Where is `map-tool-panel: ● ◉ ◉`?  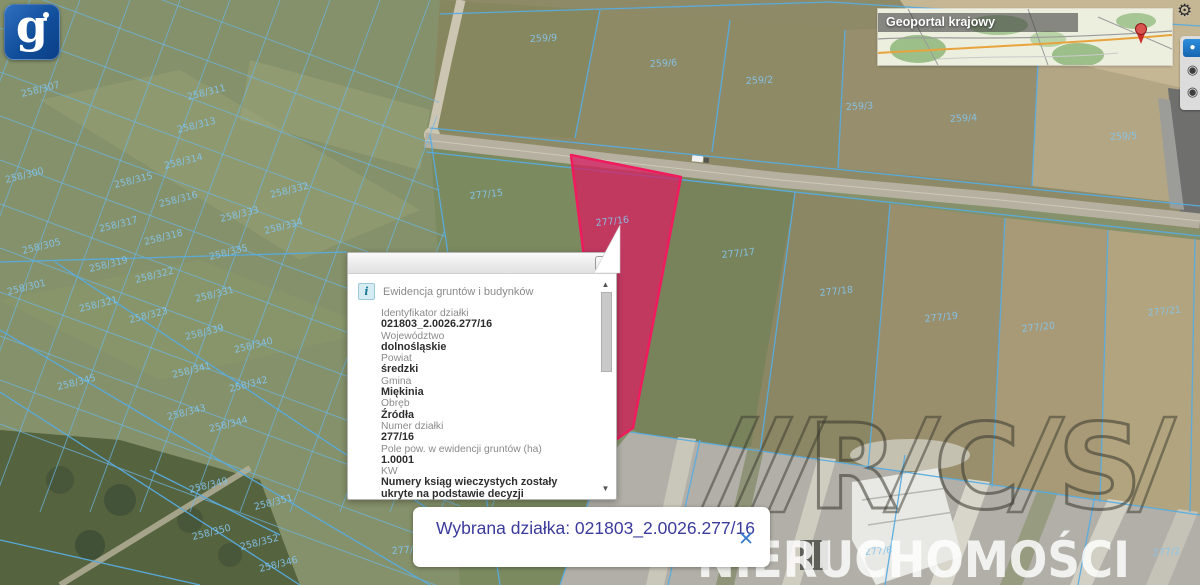
map-tool-panel: ● ◉ ◉ is located at coordinates (1190, 73).